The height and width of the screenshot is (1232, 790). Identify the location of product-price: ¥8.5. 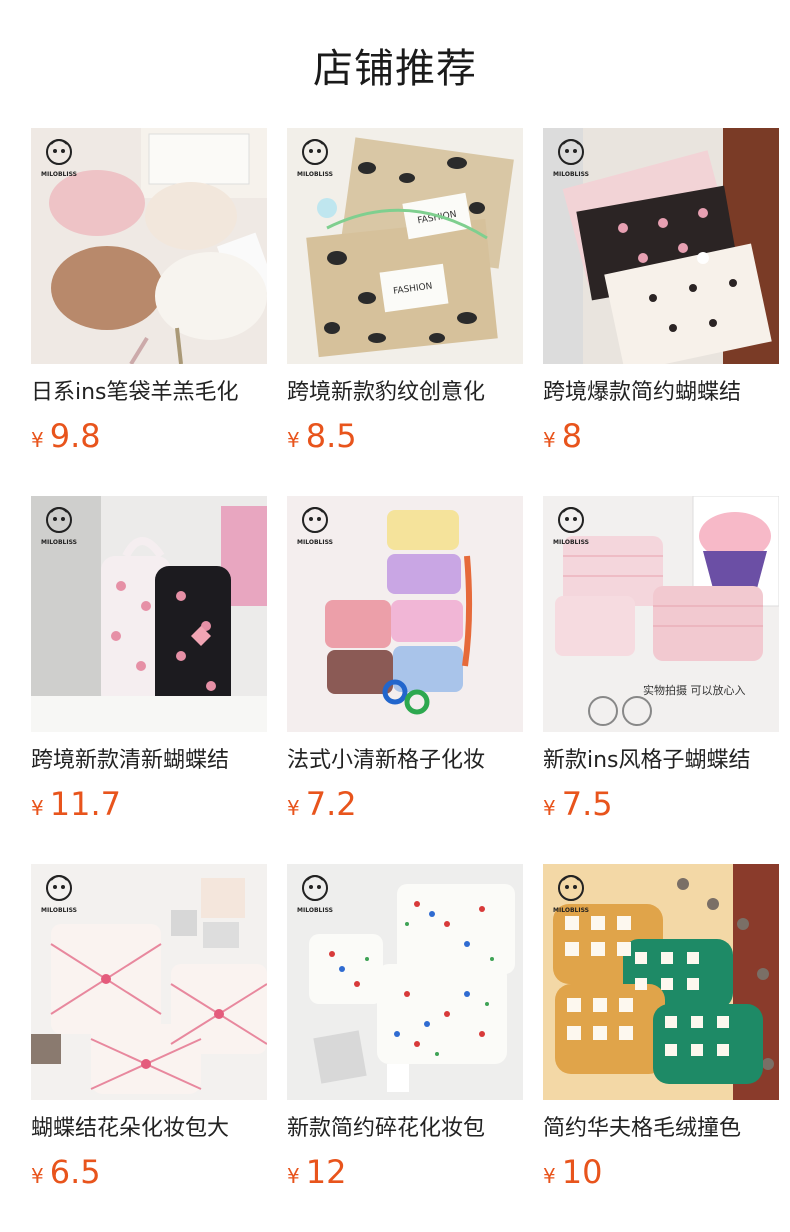
(405, 439).